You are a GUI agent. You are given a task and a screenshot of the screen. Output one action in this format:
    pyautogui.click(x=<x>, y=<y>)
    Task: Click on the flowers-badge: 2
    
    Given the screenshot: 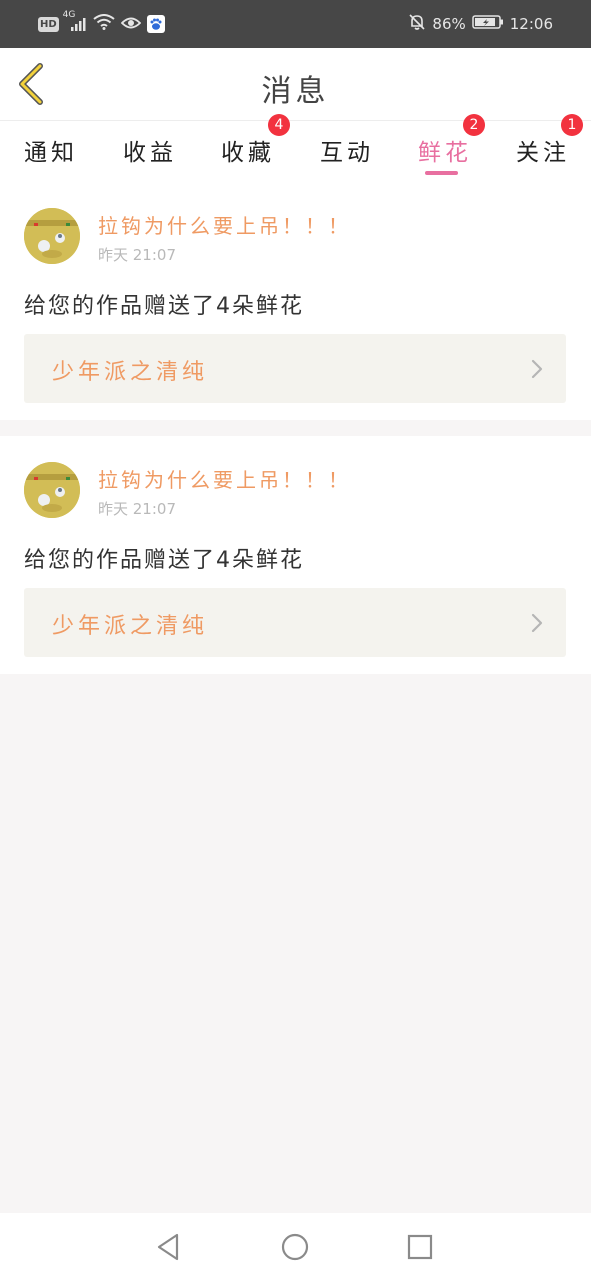 What is the action you would take?
    pyautogui.click(x=474, y=125)
    